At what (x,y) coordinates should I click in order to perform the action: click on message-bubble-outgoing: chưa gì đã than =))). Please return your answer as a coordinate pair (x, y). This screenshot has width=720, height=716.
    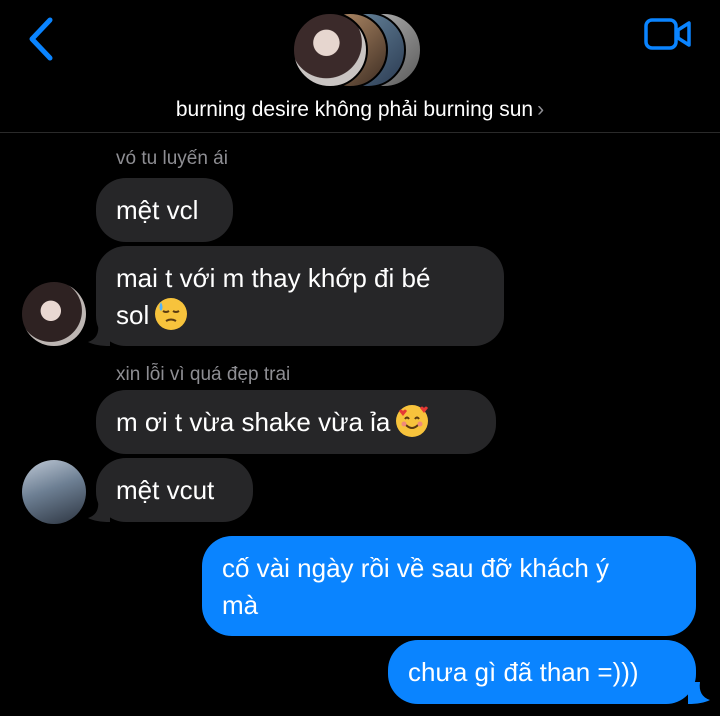
    Looking at the image, I should click on (542, 672).